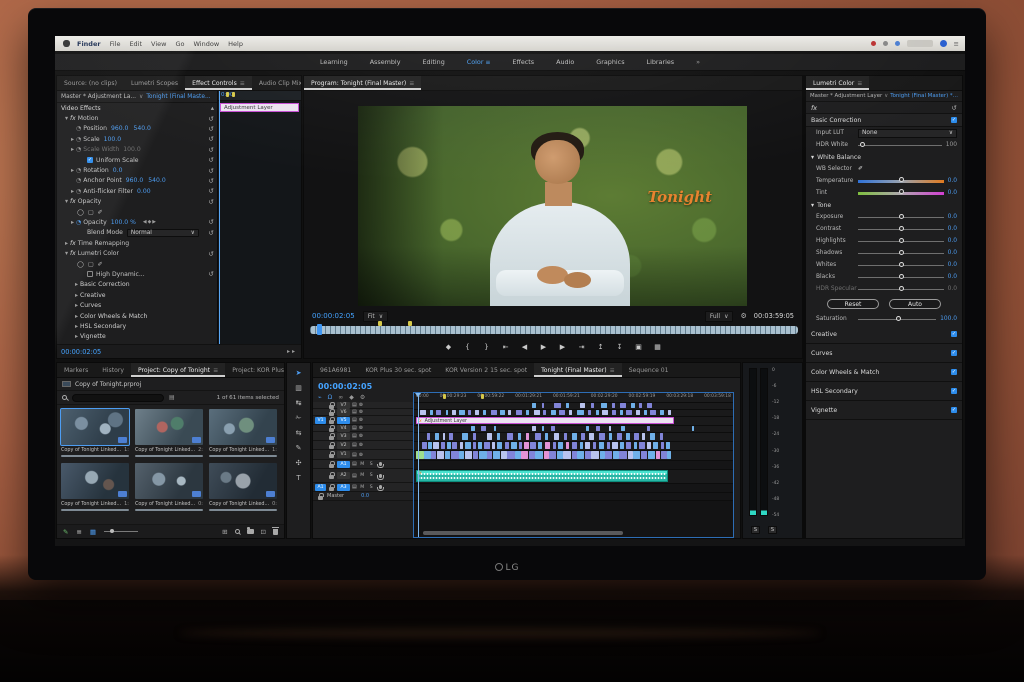  What do you see at coordinates (299, 418) in the screenshot?
I see `razor-tool: ✁` at bounding box center [299, 418].